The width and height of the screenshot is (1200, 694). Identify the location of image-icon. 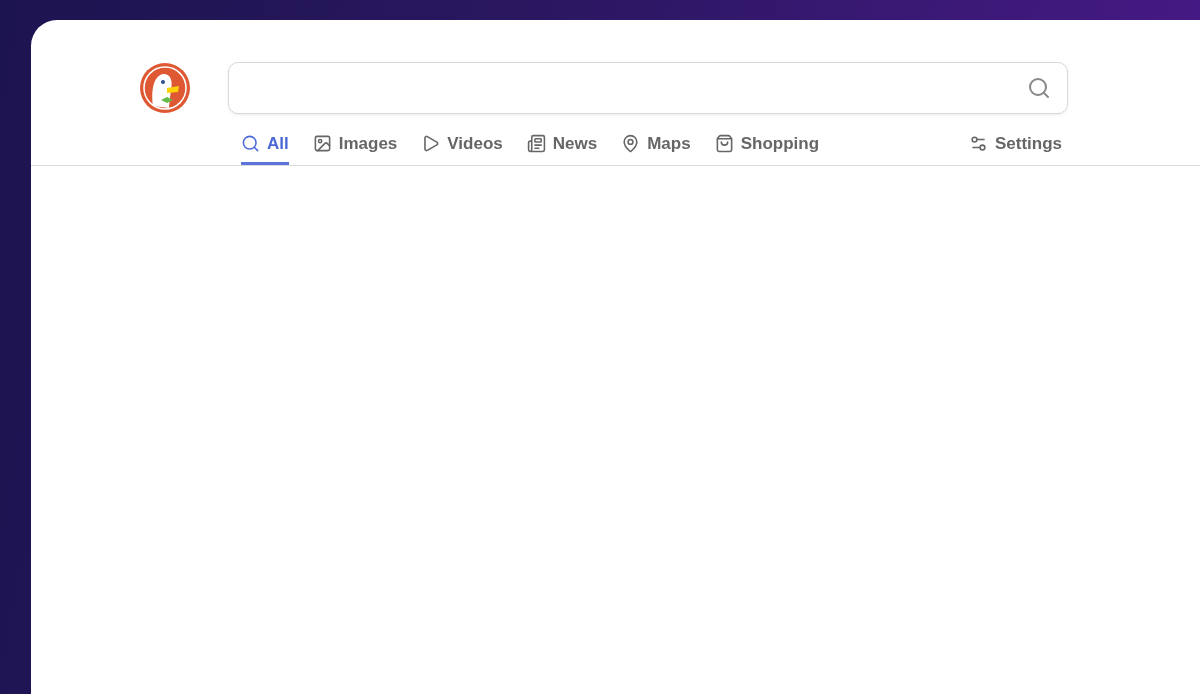
(322, 143).